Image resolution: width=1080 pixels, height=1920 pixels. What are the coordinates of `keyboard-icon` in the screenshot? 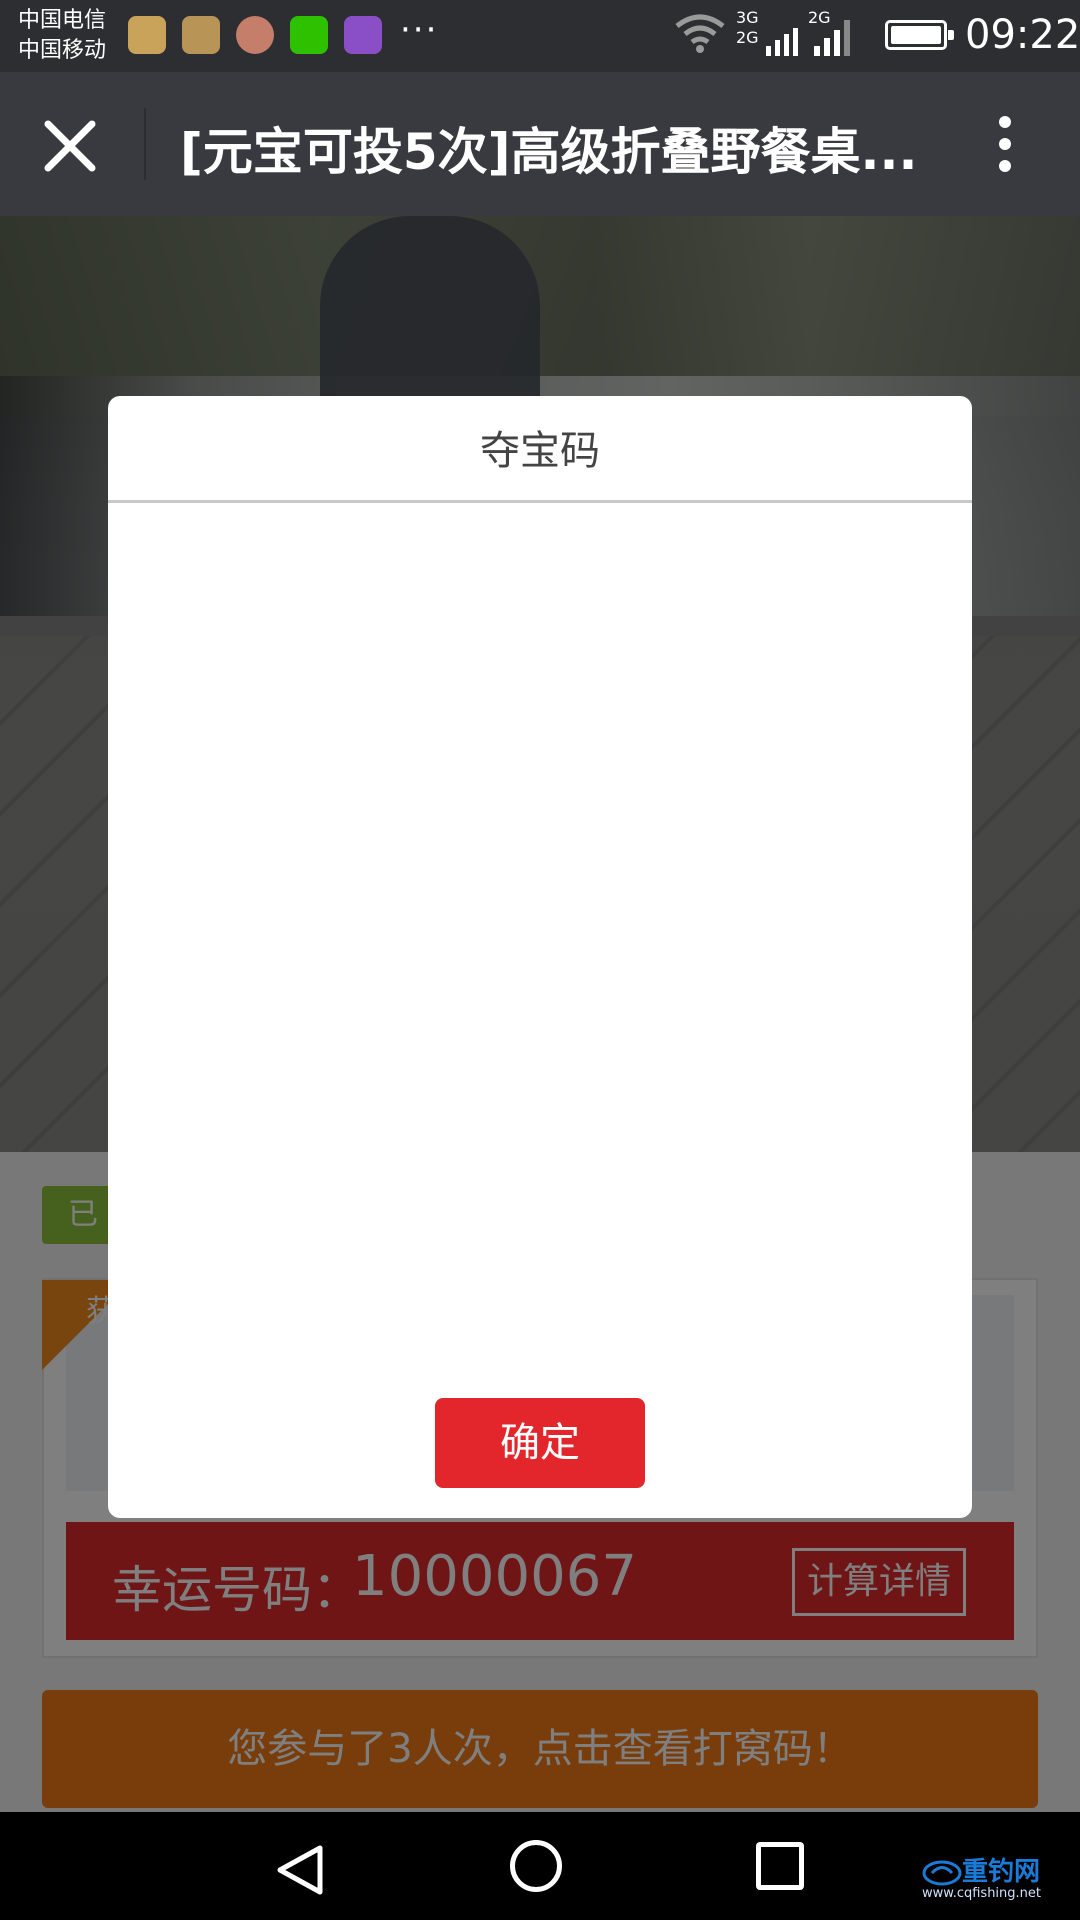 It's located at (363, 35).